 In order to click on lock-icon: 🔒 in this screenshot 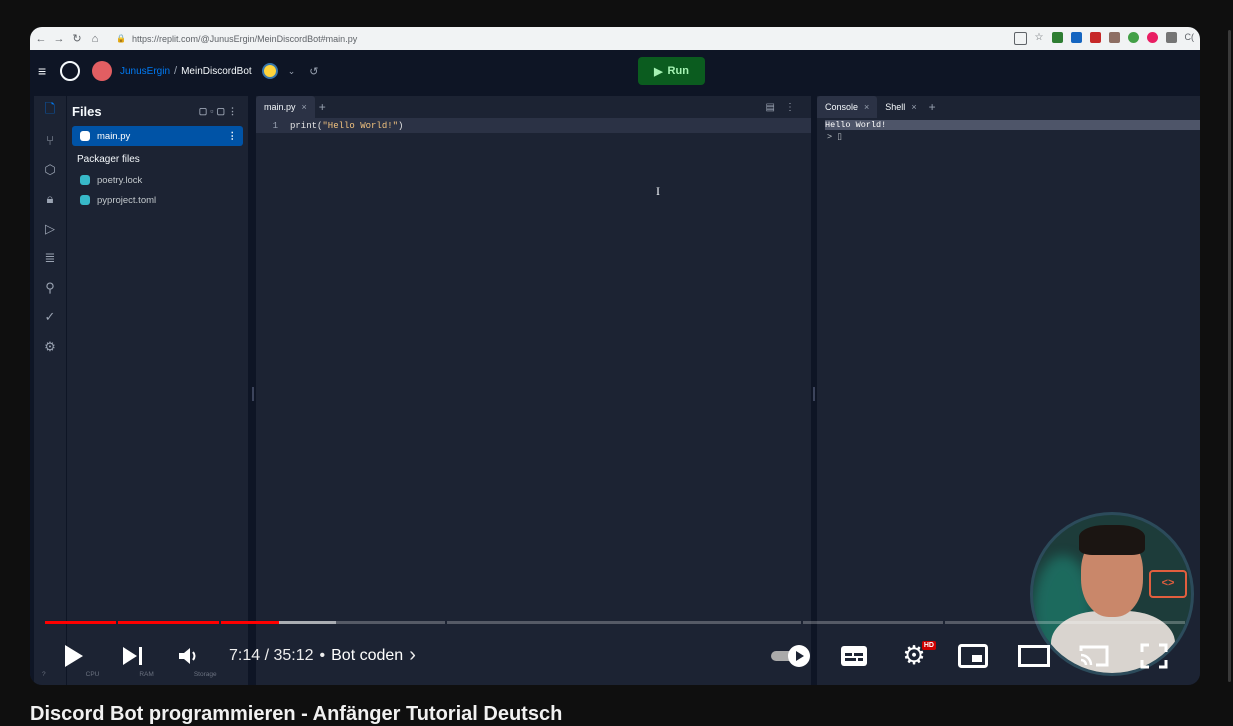, I will do `click(121, 38)`.